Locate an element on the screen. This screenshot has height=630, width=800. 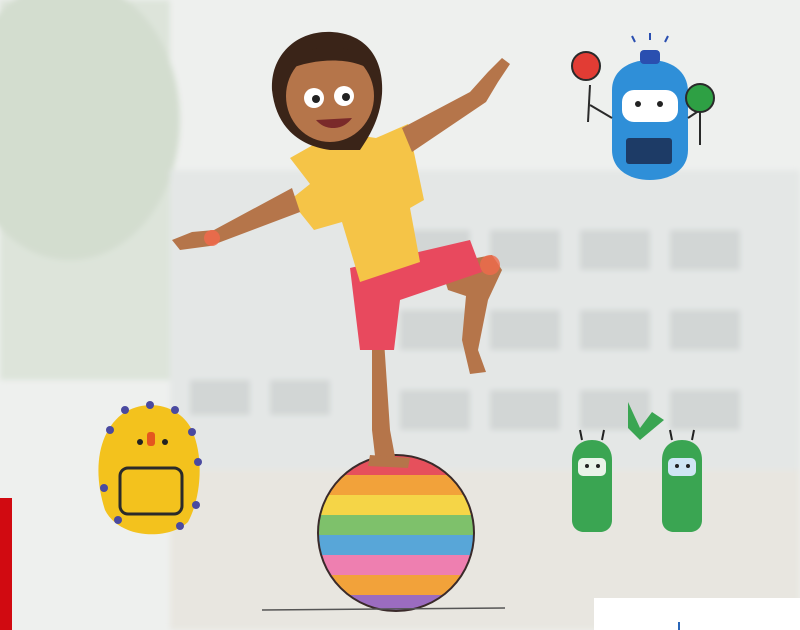
corner-panel is located at coordinates (697, 614).